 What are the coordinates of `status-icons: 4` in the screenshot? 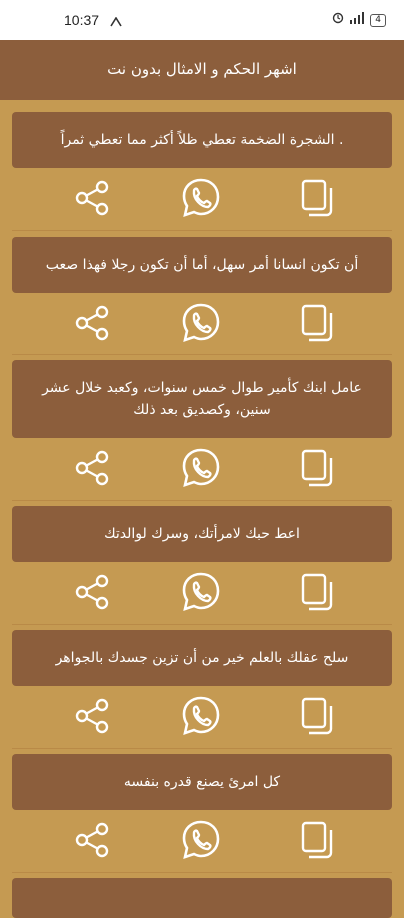 It's located at (359, 20).